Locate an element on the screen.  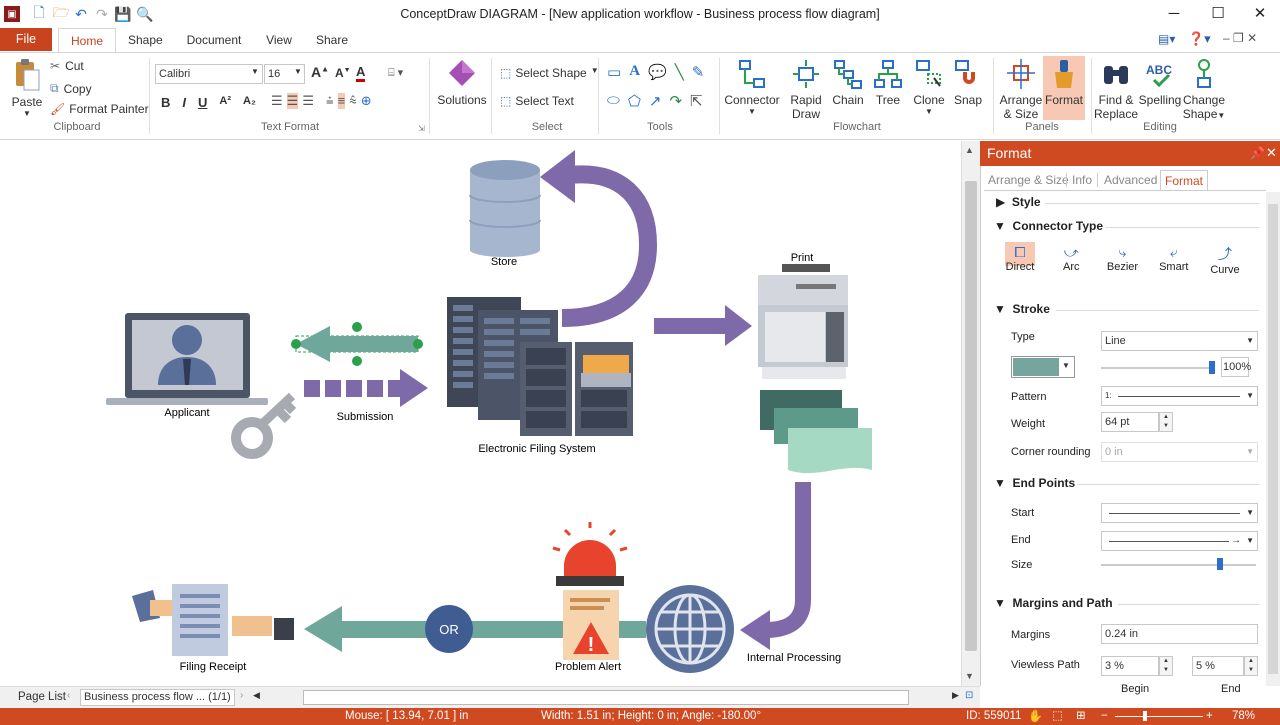
text-direction-icon: ⊕ is located at coordinates (366, 101).